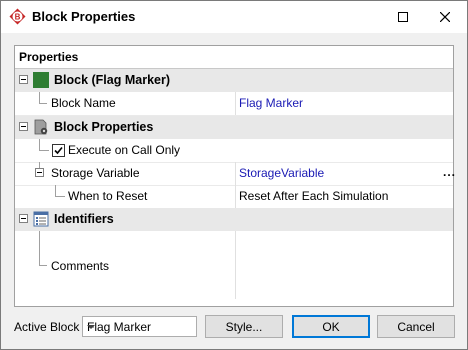  Describe the element at coordinates (84, 219) in the screenshot. I see `category-identifiers-label: Identifiers` at that location.